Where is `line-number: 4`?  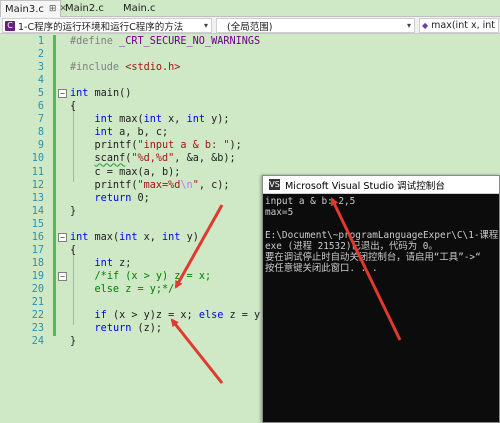
line-number: 4 is located at coordinates (40, 81).